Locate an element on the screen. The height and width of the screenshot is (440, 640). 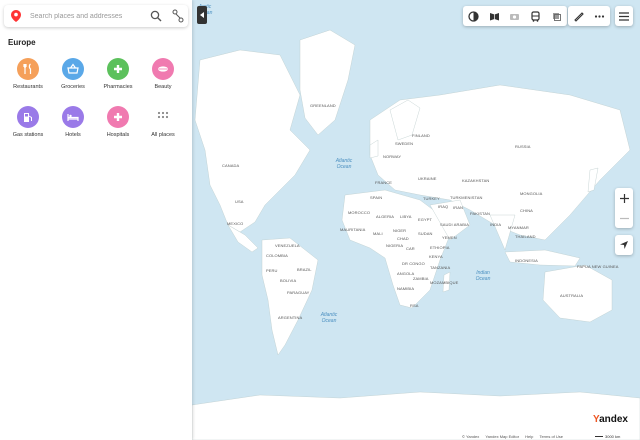
category-gas-stations: Gas stations is located at coordinates (28, 122).